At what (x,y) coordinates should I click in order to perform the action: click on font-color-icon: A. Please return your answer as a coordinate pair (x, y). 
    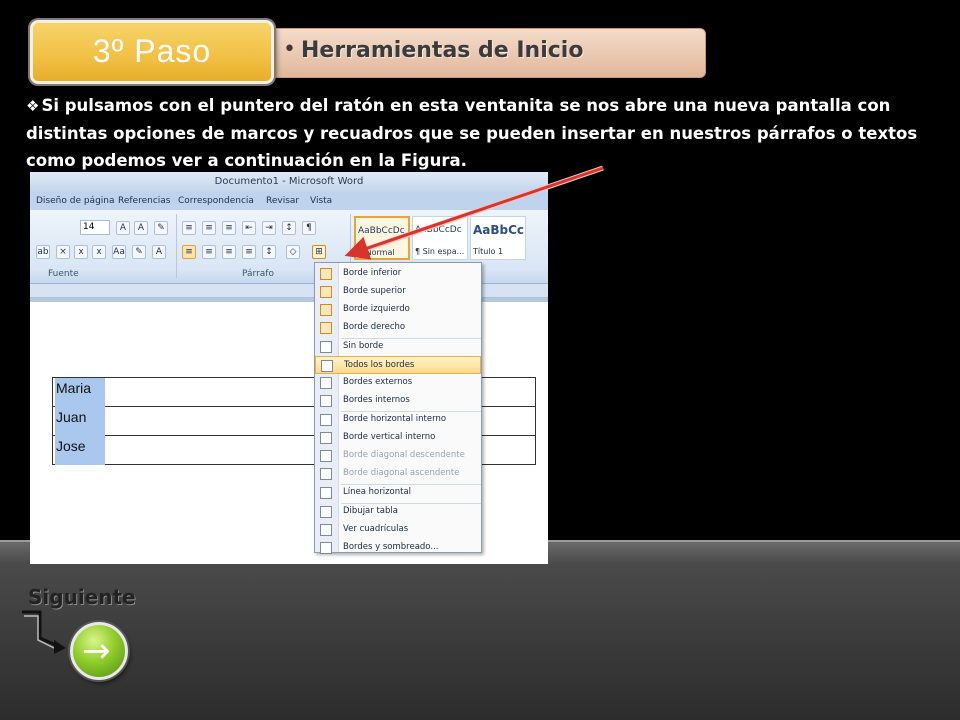
    Looking at the image, I should click on (159, 252).